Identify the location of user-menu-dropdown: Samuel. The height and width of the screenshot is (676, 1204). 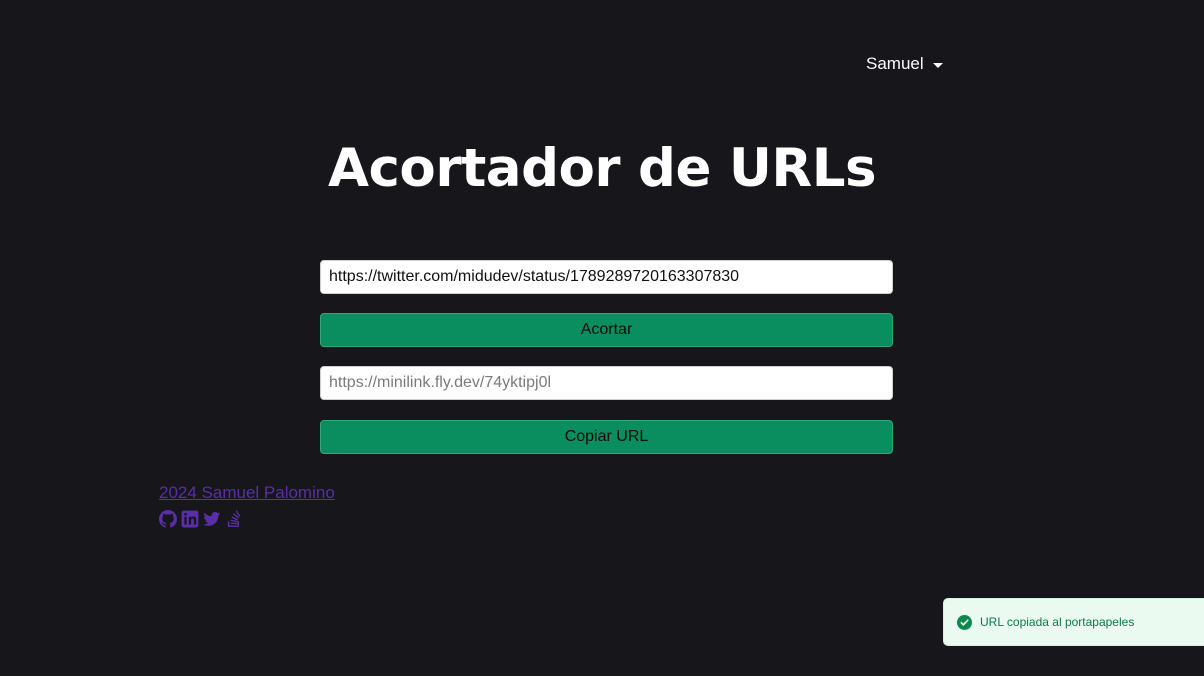
(904, 64).